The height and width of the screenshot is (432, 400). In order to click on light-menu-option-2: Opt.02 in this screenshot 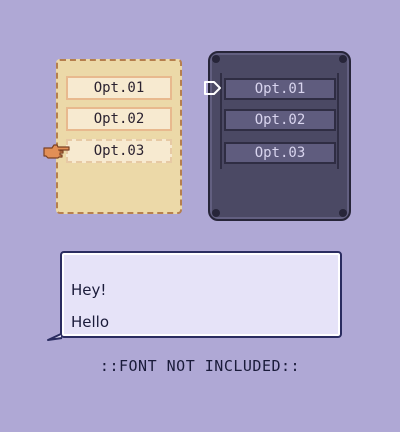, I will do `click(119, 119)`.